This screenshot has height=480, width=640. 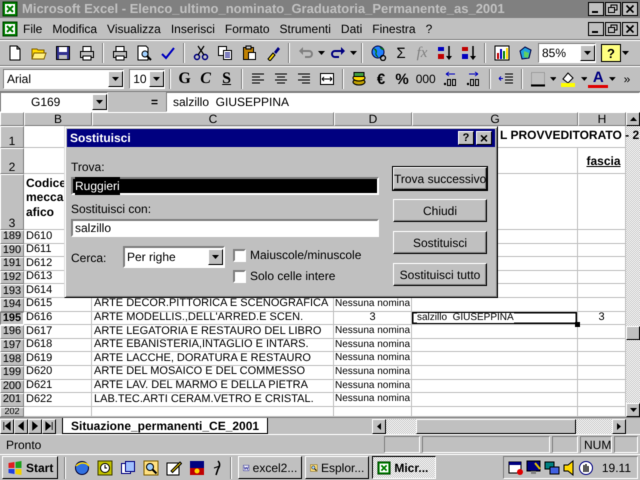 I want to click on paste-icon, so click(x=248, y=53).